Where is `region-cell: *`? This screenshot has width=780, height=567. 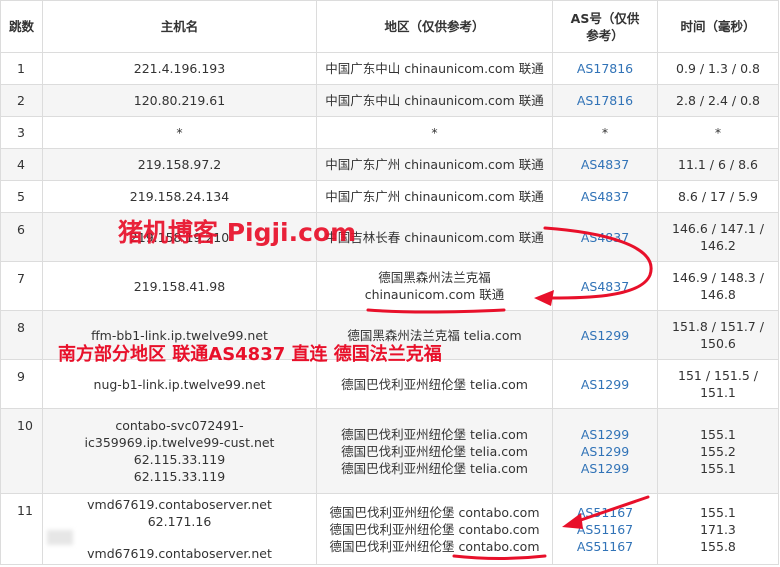 region-cell: * is located at coordinates (434, 132).